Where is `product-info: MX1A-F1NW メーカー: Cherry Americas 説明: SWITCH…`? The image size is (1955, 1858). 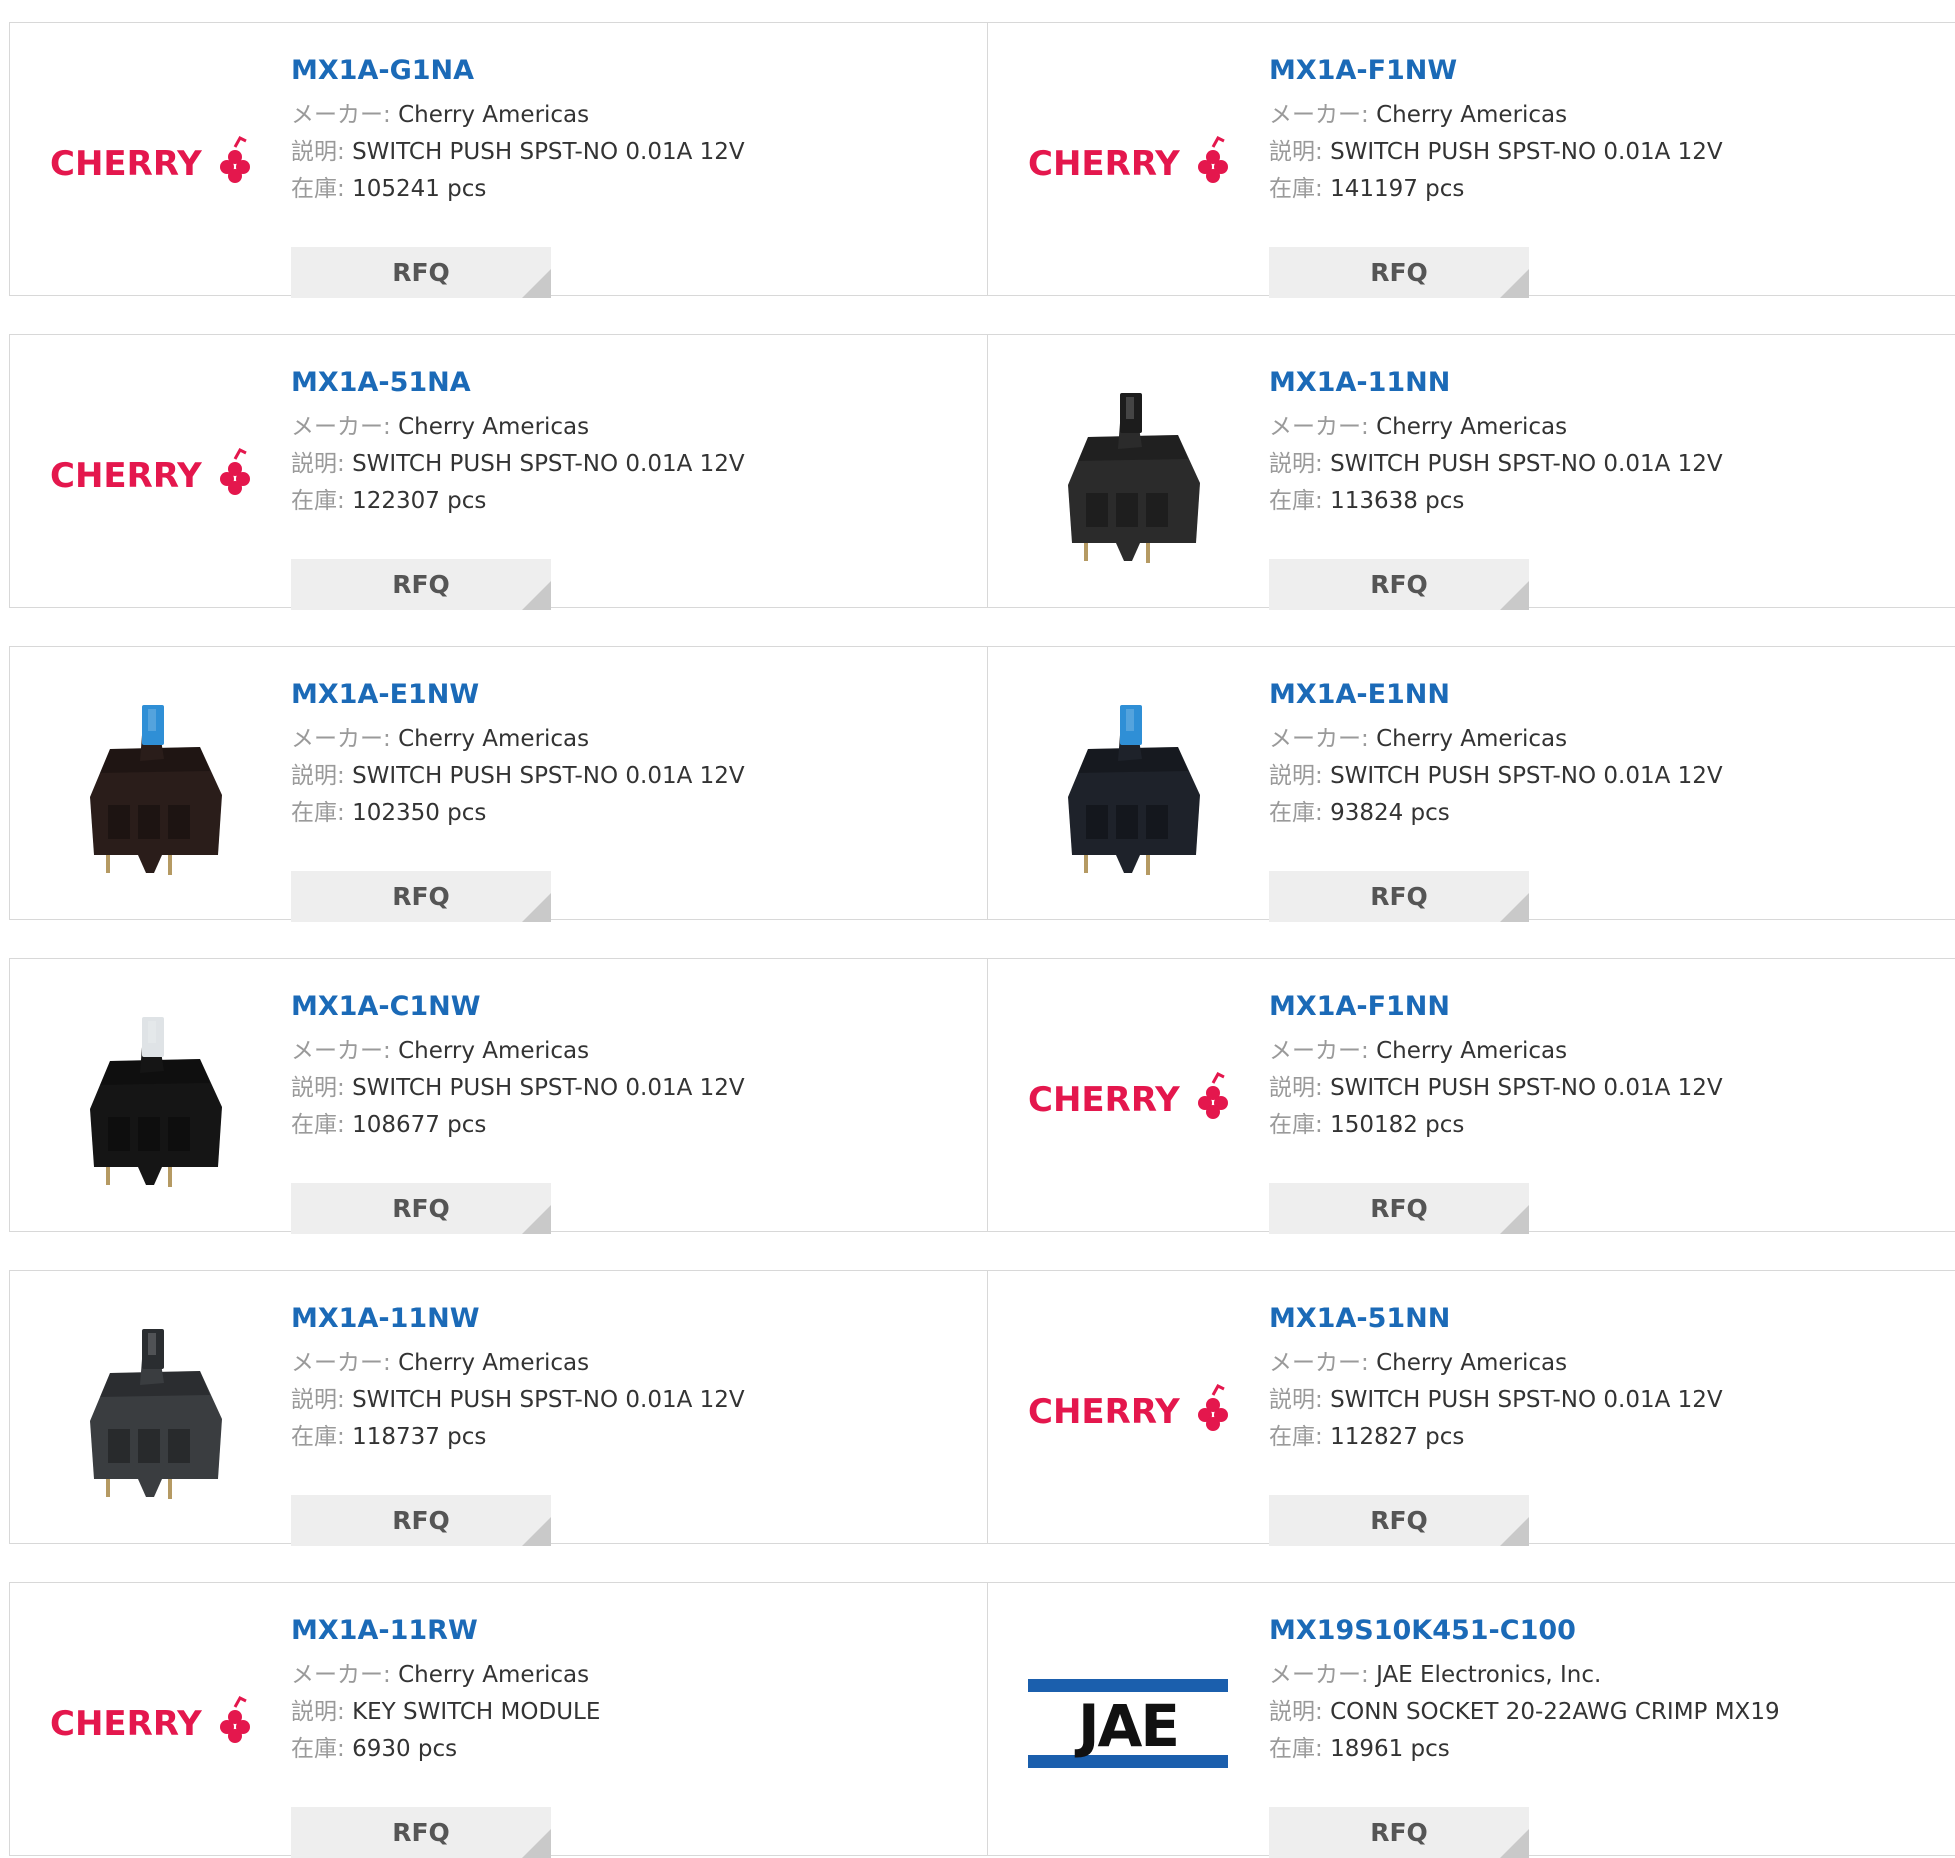
product-info: MX1A-F1NW メーカー: Cherry Americas 説明: SWITCH… is located at coordinates (1609, 175).